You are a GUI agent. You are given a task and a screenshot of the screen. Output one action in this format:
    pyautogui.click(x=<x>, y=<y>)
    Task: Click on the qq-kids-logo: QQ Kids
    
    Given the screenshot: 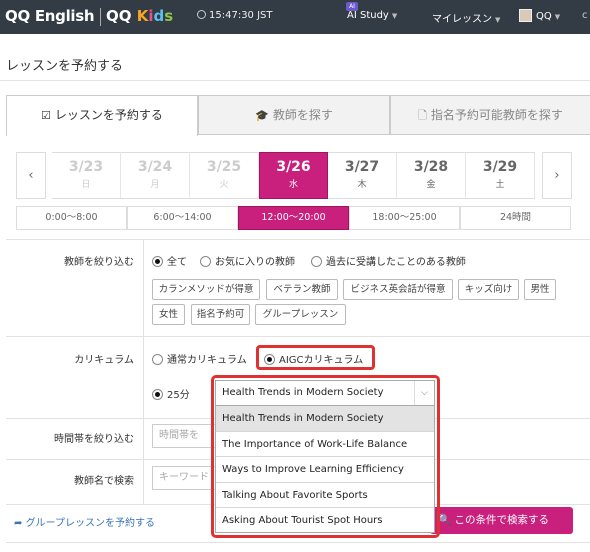 What is the action you would take?
    pyautogui.click(x=139, y=16)
    